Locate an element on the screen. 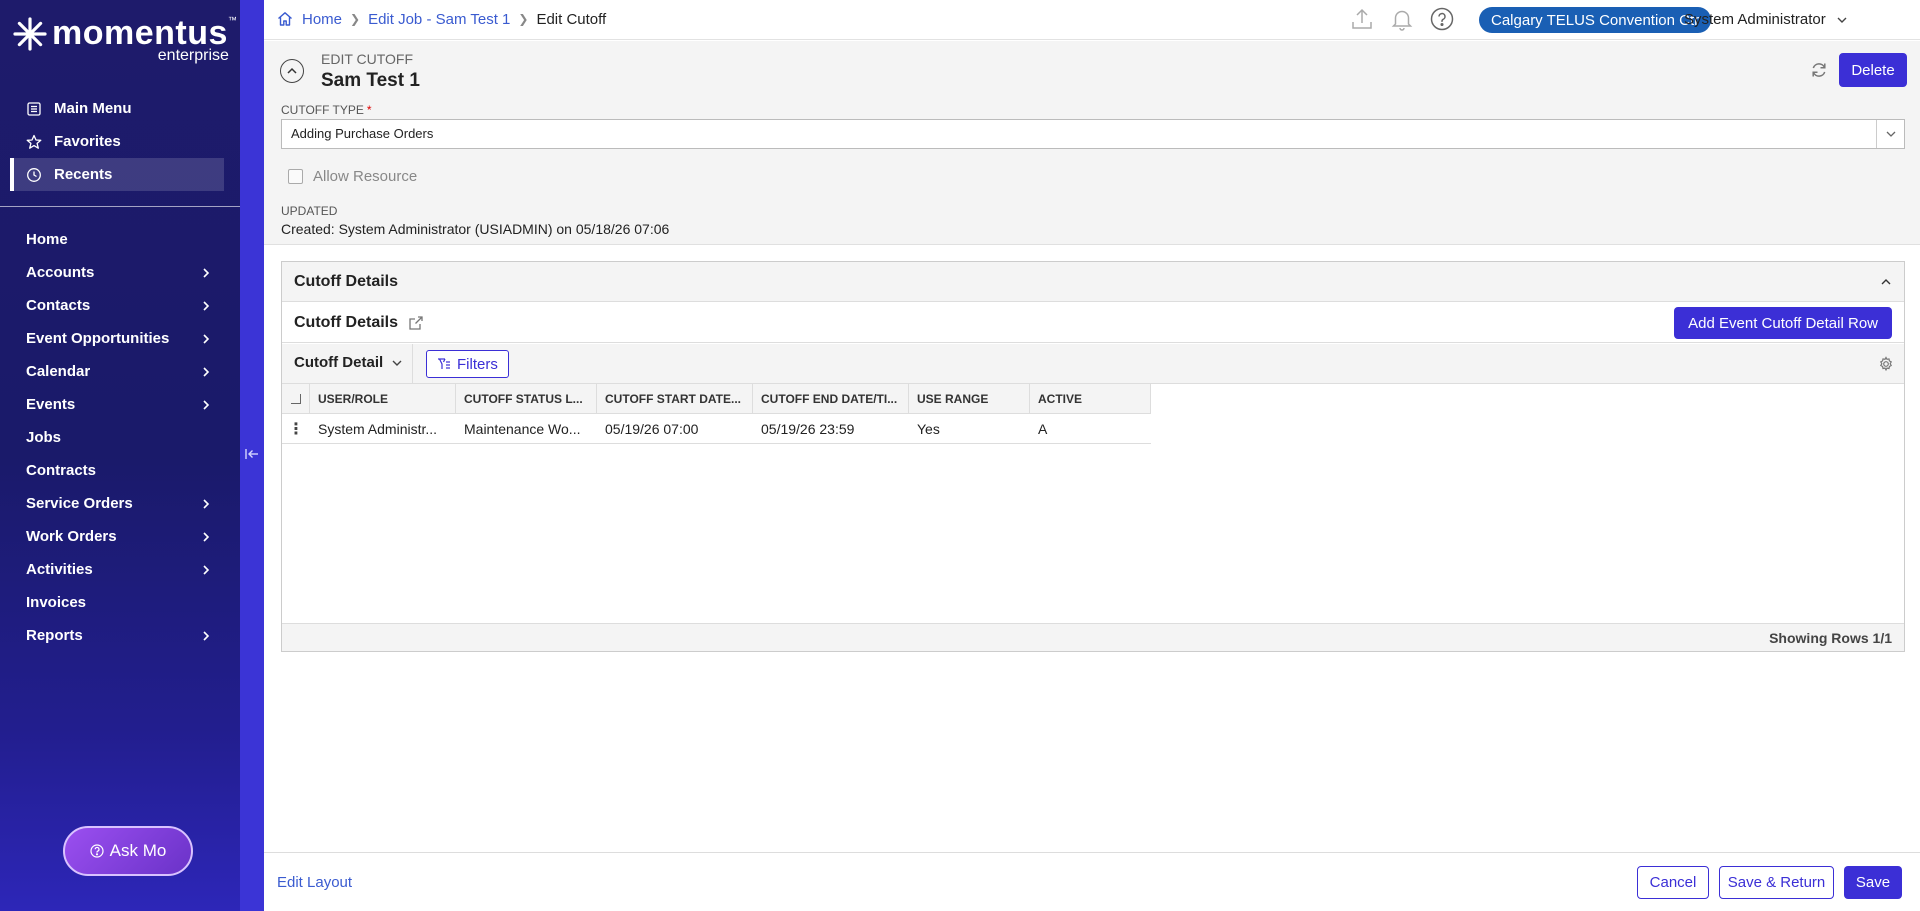 This screenshot has height=911, width=1920. page-title: Sam Test 1 is located at coordinates (370, 80).